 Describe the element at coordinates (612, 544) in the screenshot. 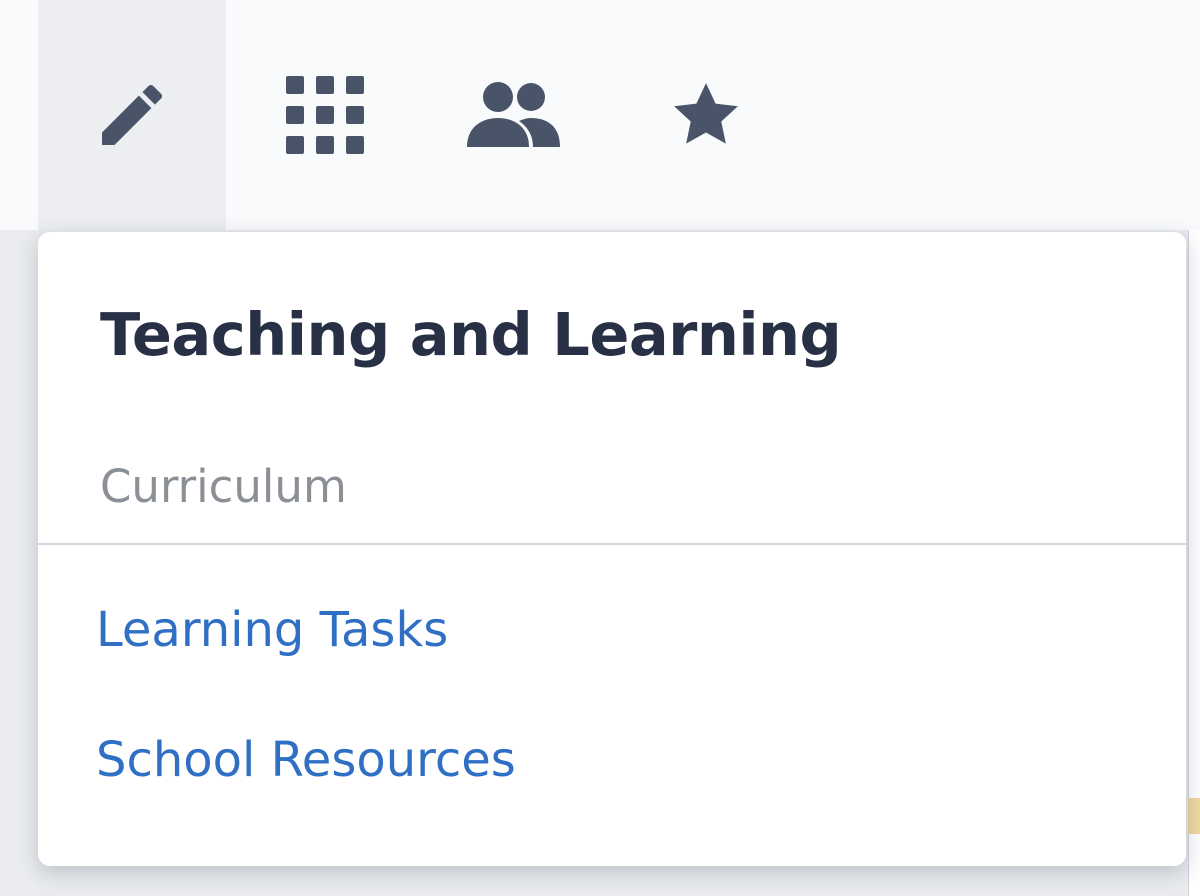

I see `divider` at that location.